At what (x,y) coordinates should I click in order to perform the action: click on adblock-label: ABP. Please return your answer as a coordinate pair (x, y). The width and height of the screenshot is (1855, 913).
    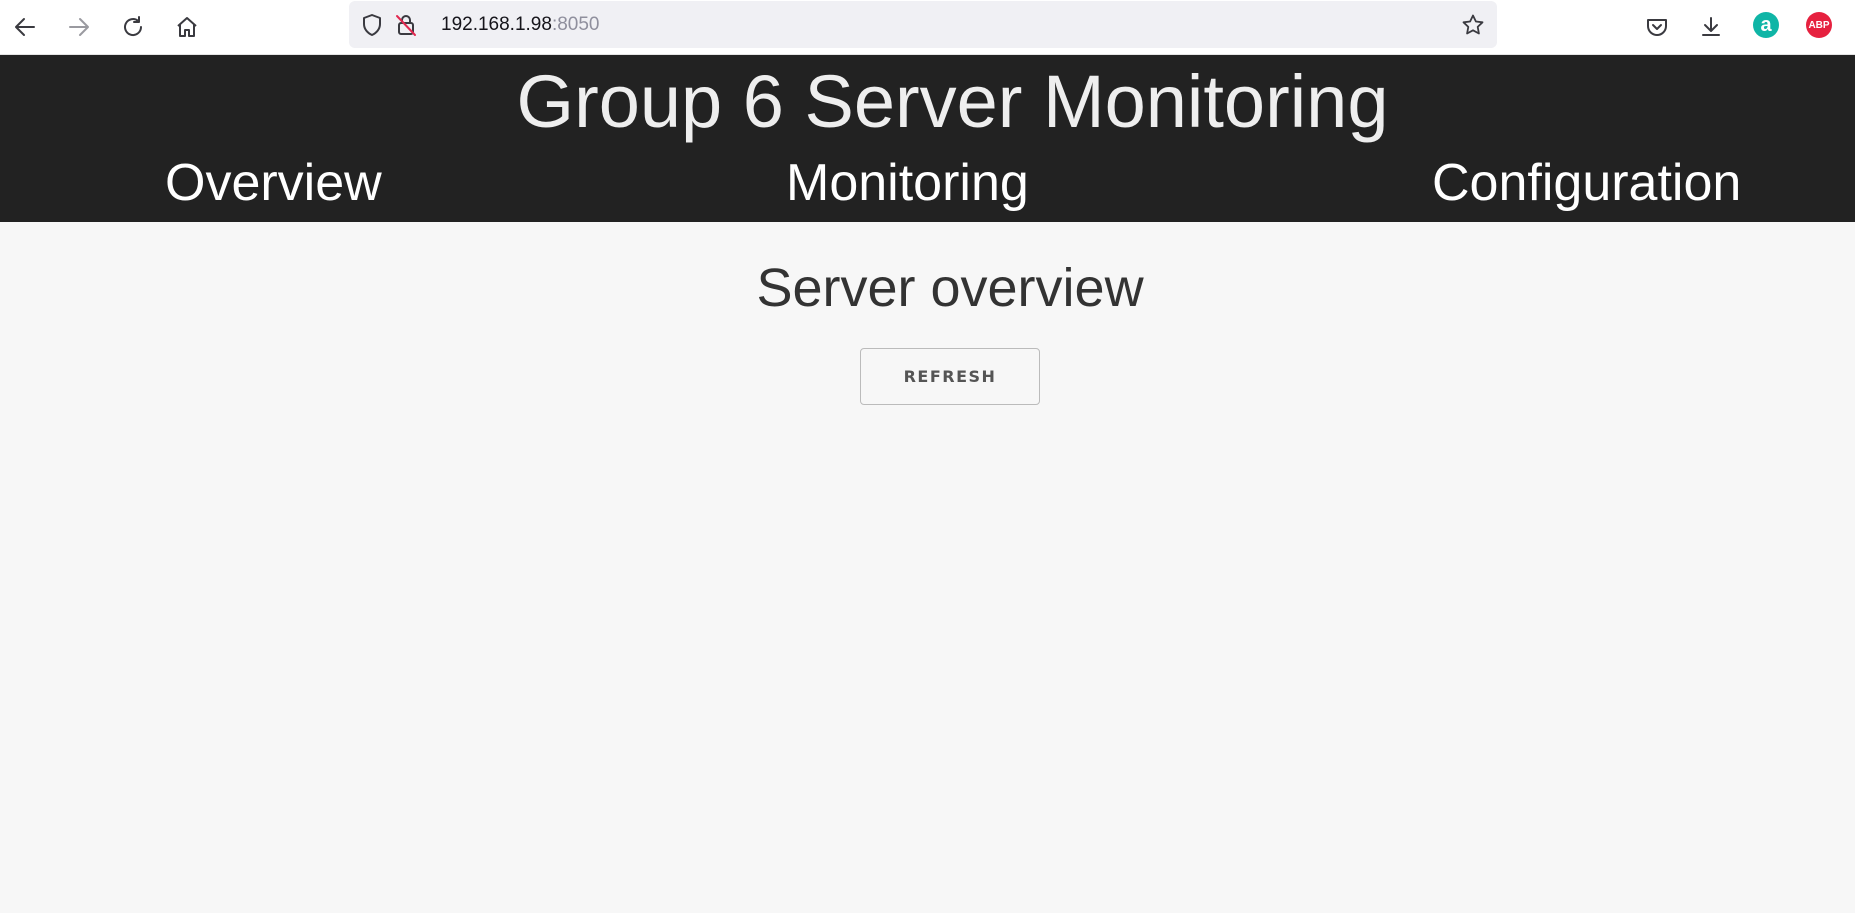
    Looking at the image, I should click on (1819, 25).